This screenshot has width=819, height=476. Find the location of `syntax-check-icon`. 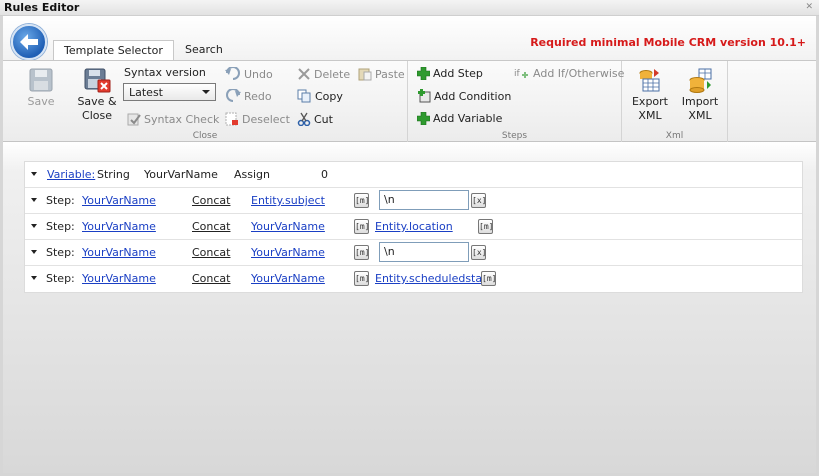

syntax-check-icon is located at coordinates (134, 119).